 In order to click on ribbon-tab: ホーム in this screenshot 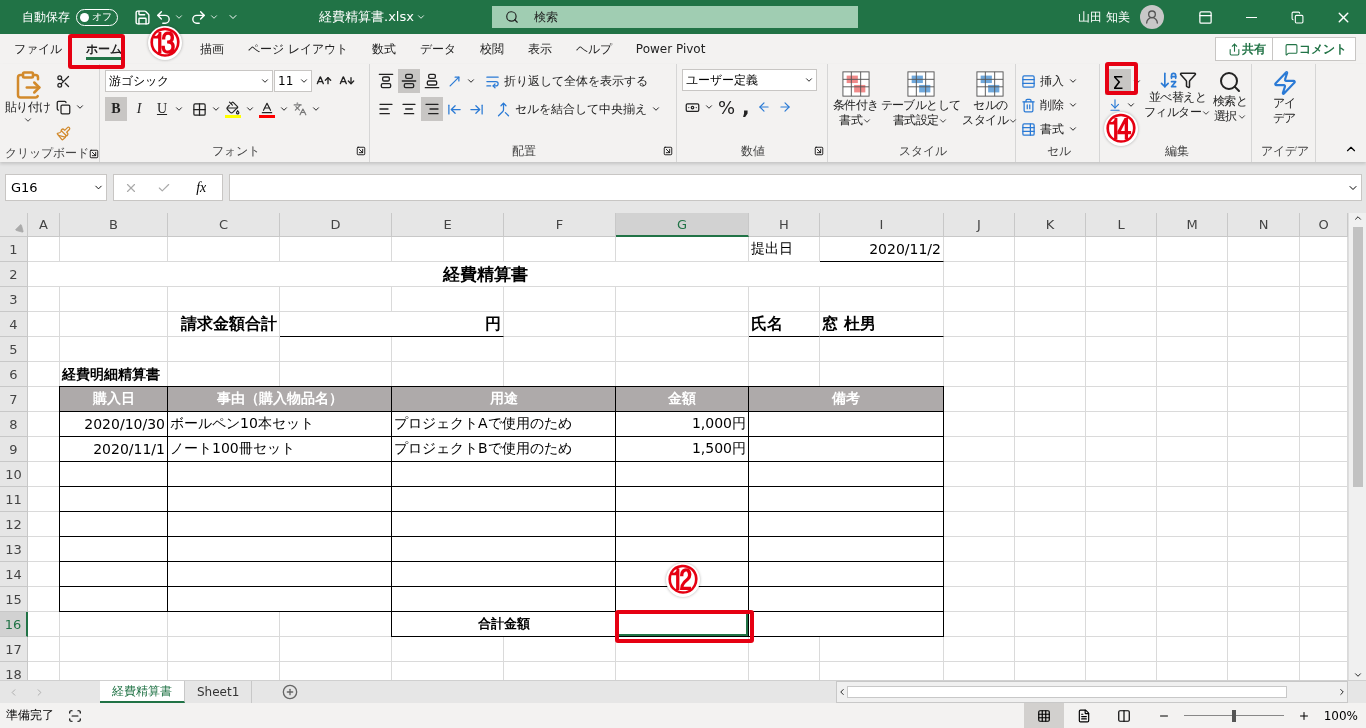, I will do `click(104, 49)`.